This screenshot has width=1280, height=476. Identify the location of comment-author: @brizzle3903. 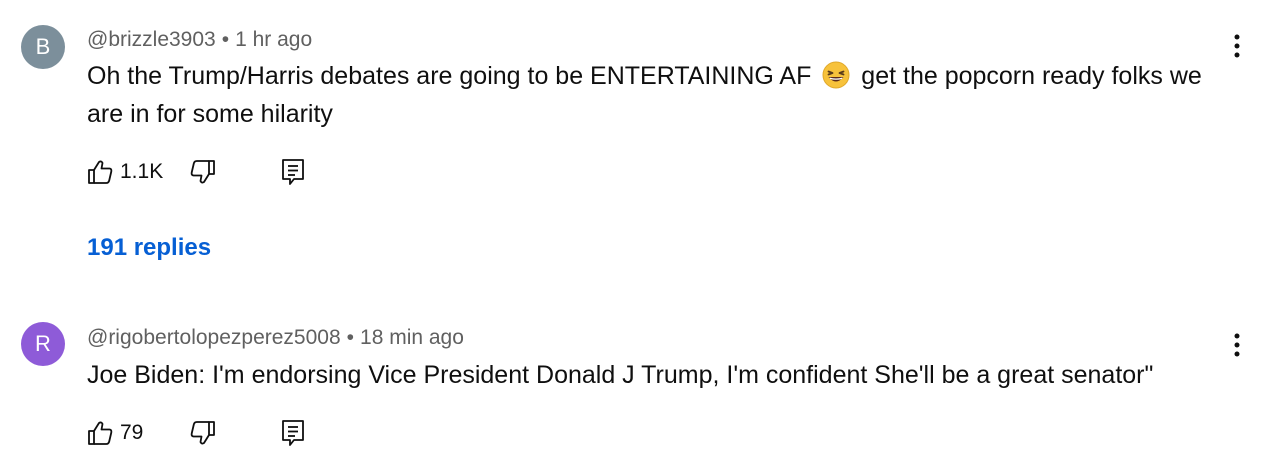
(151, 39).